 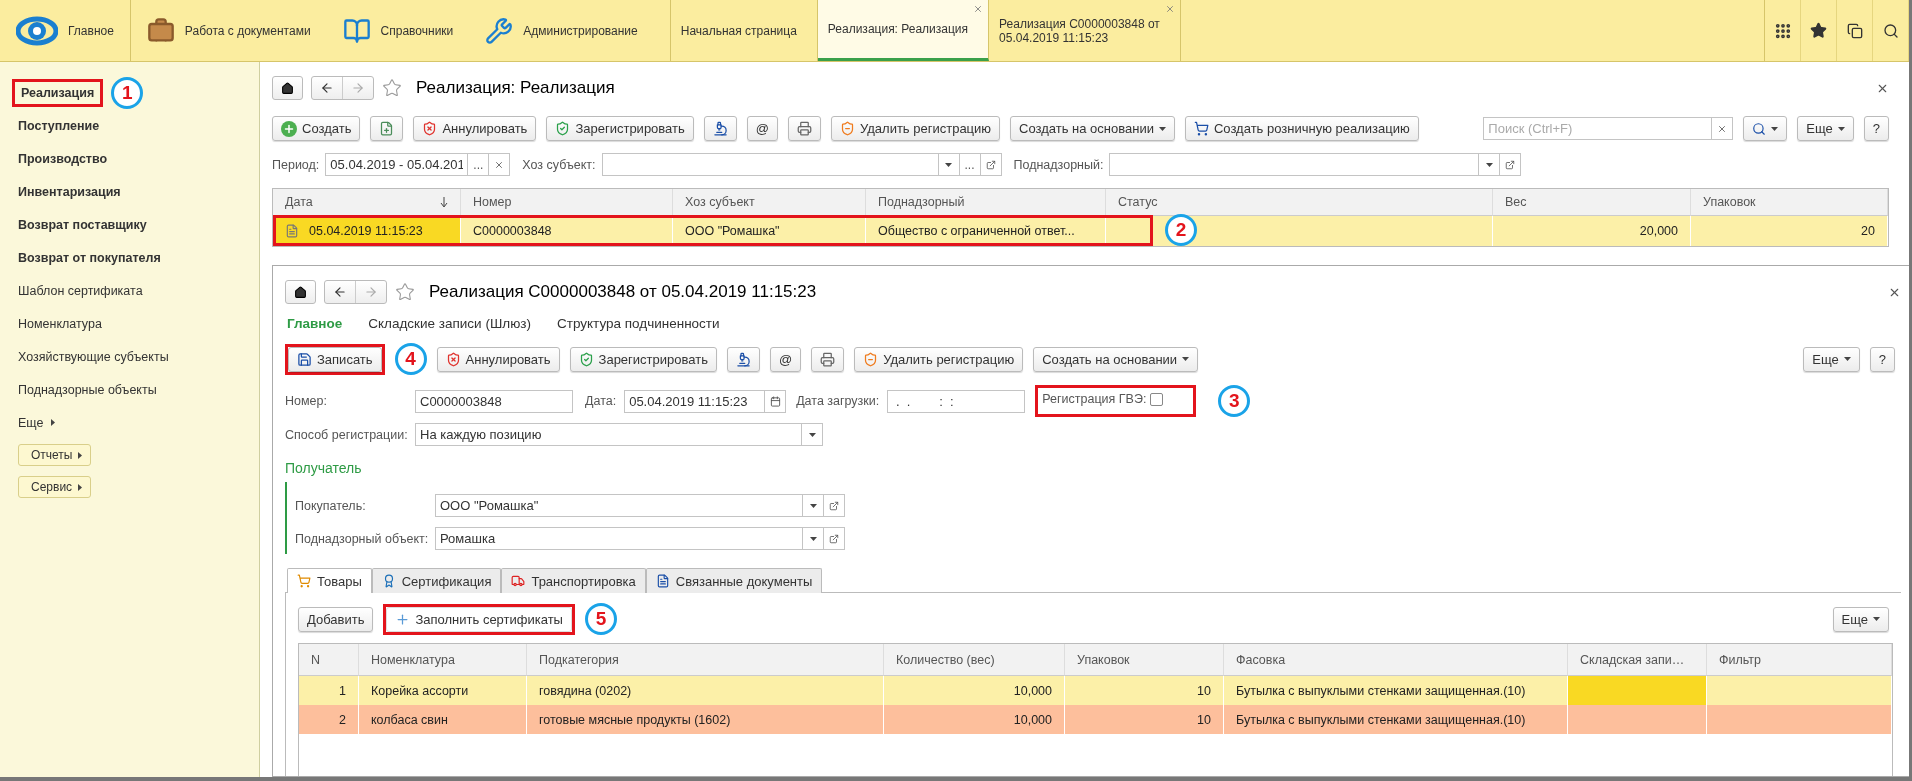 What do you see at coordinates (87, 389) in the screenshot?
I see `sidebar-item: Поднадзорные объекты` at bounding box center [87, 389].